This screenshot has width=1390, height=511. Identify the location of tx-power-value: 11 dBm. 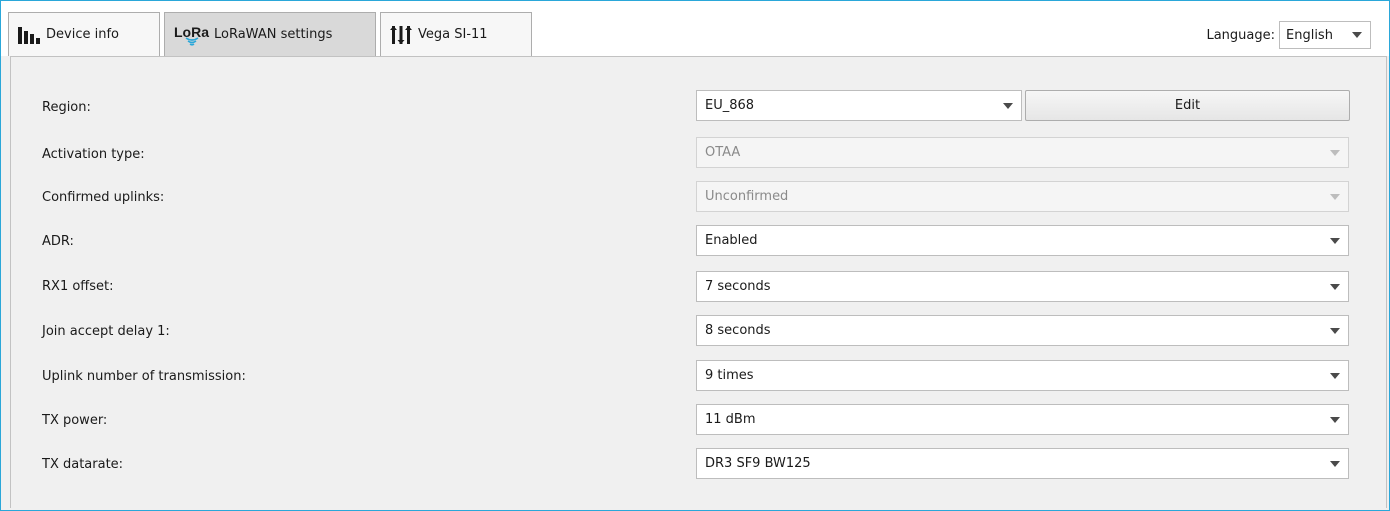
(730, 419).